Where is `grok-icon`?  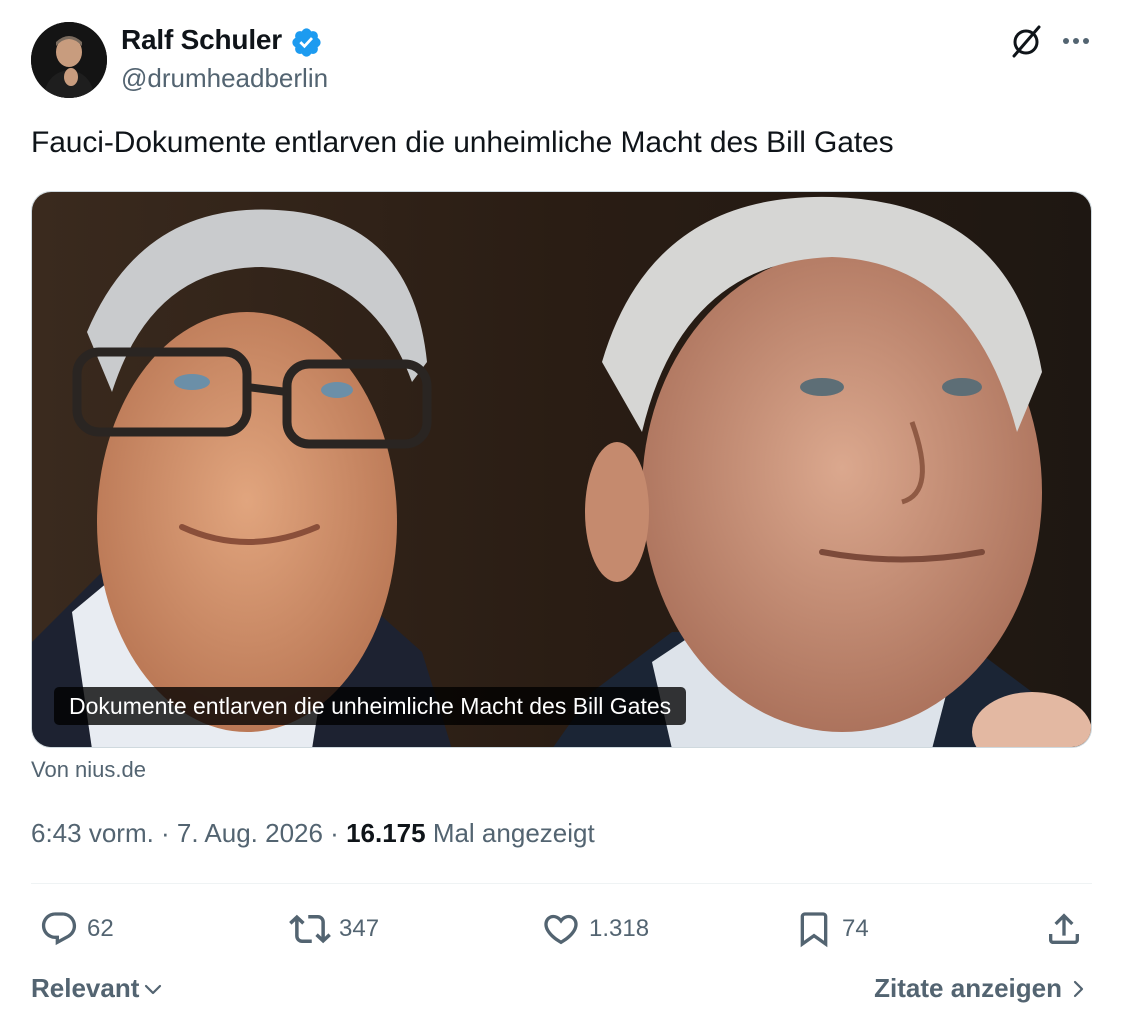
grok-icon is located at coordinates (1026, 42).